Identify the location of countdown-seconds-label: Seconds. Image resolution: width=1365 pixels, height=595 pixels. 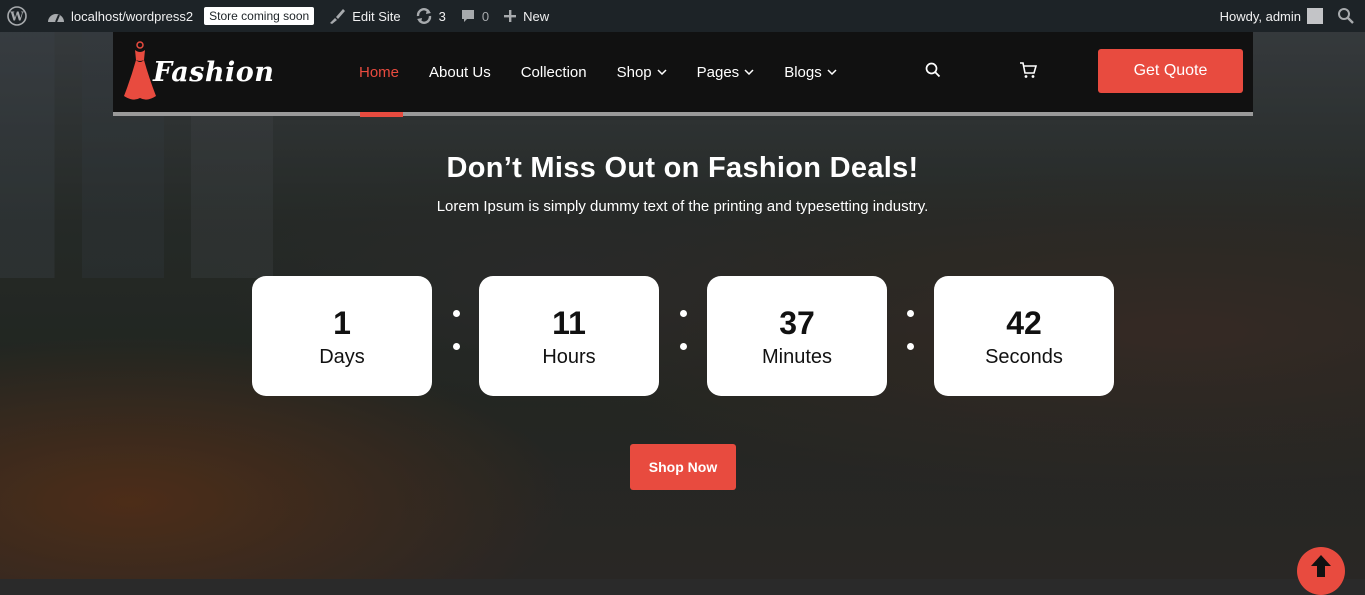
(1024, 356).